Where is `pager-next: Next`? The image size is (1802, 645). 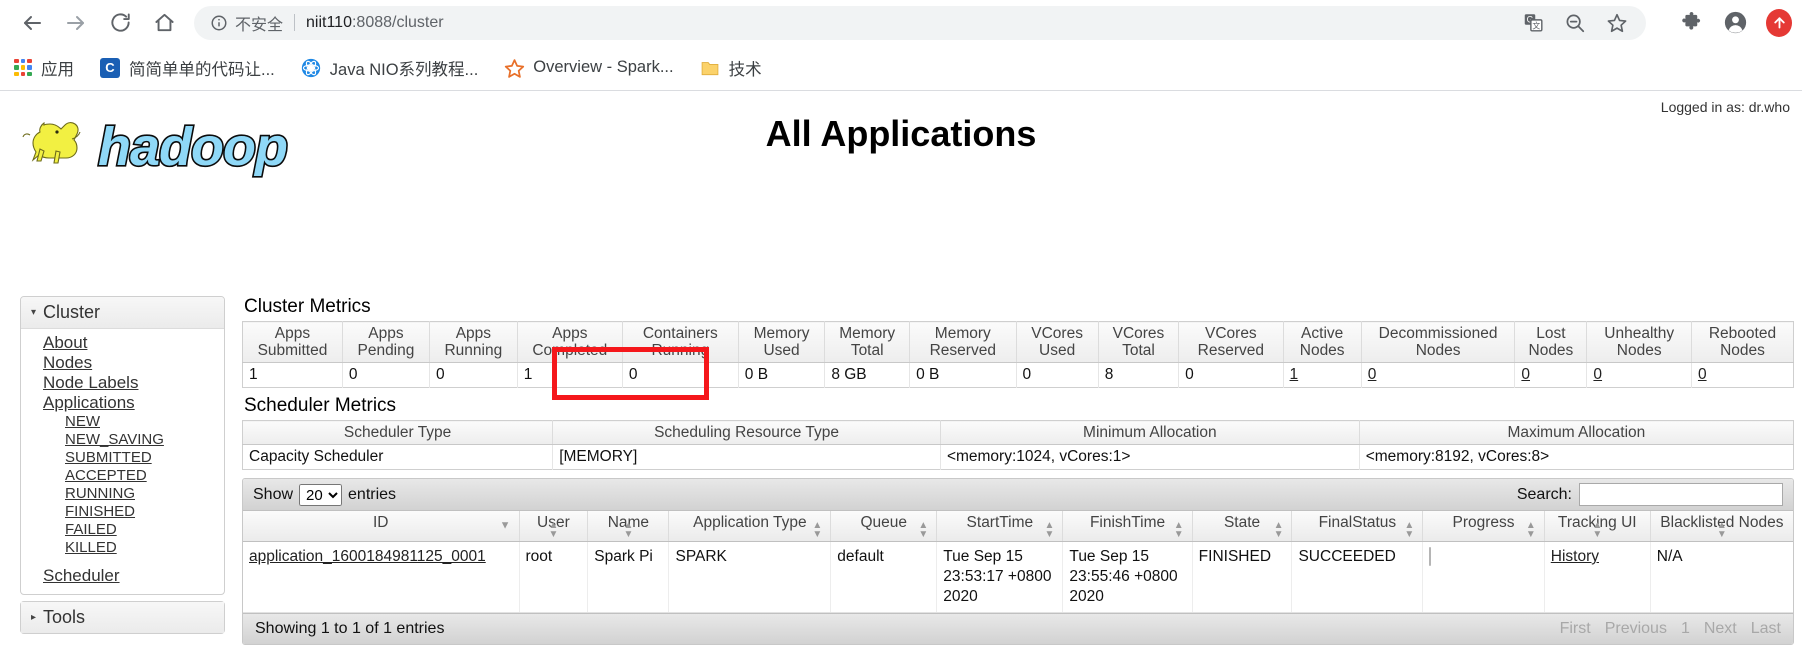 pager-next: Next is located at coordinates (1720, 629).